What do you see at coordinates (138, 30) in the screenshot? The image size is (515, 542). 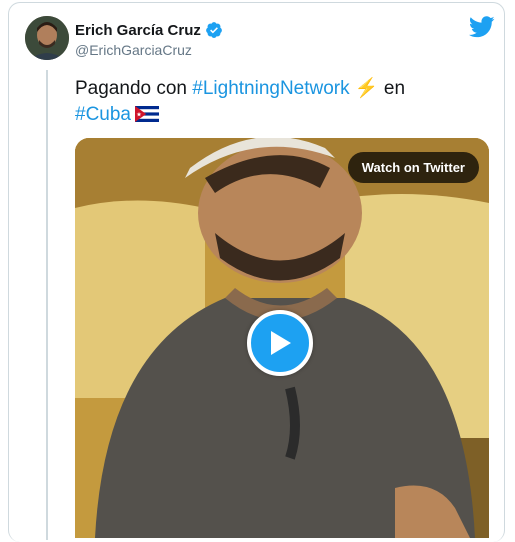 I see `author-name-text: Erich García Cruz` at bounding box center [138, 30].